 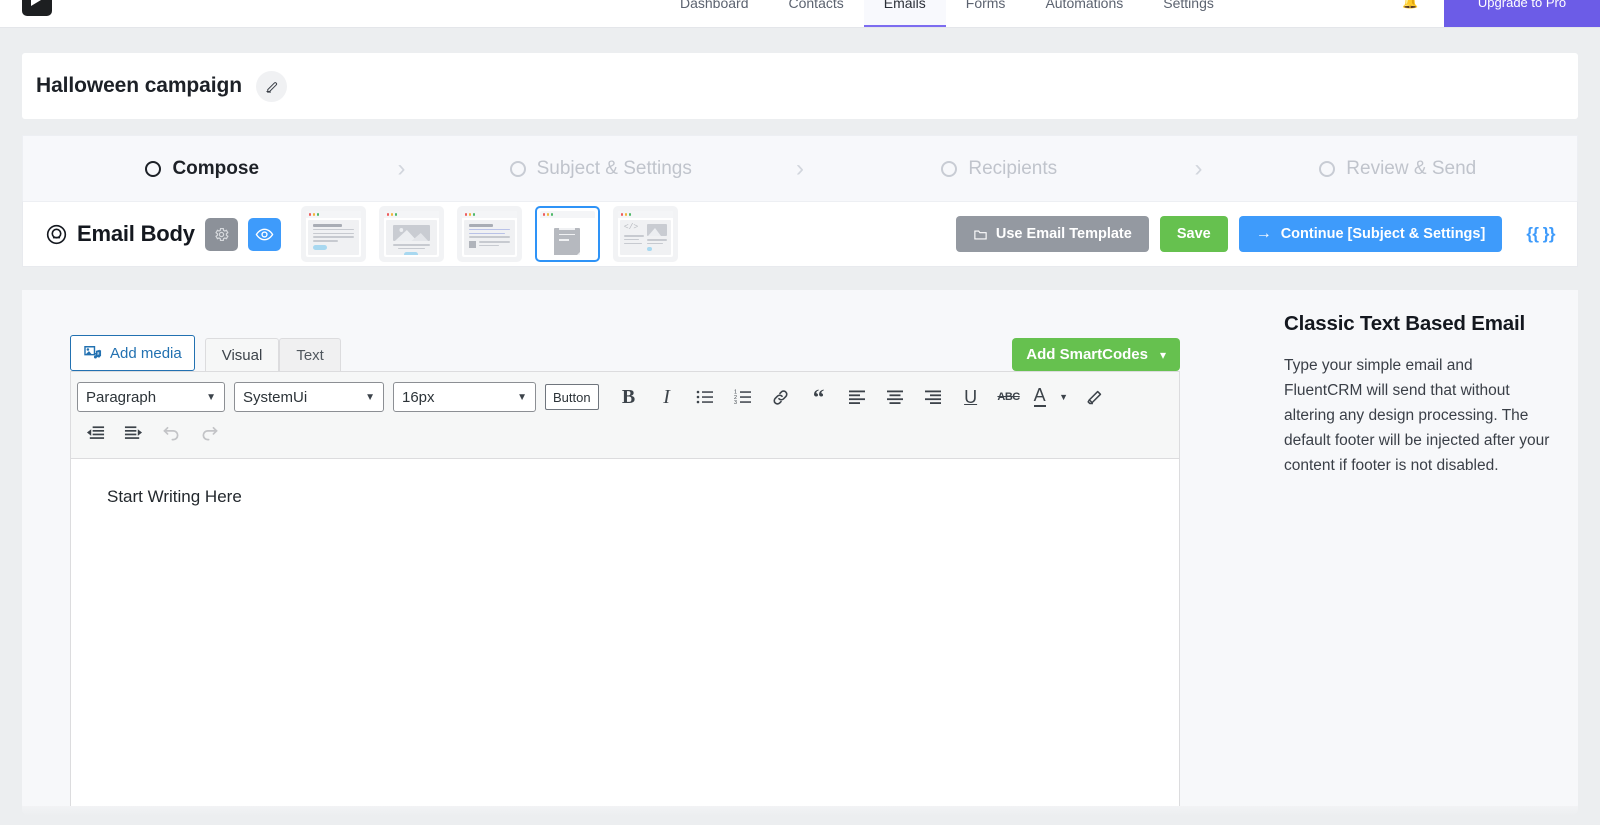 What do you see at coordinates (816, 13) in the screenshot?
I see `nav-tab-contacts: Contacts` at bounding box center [816, 13].